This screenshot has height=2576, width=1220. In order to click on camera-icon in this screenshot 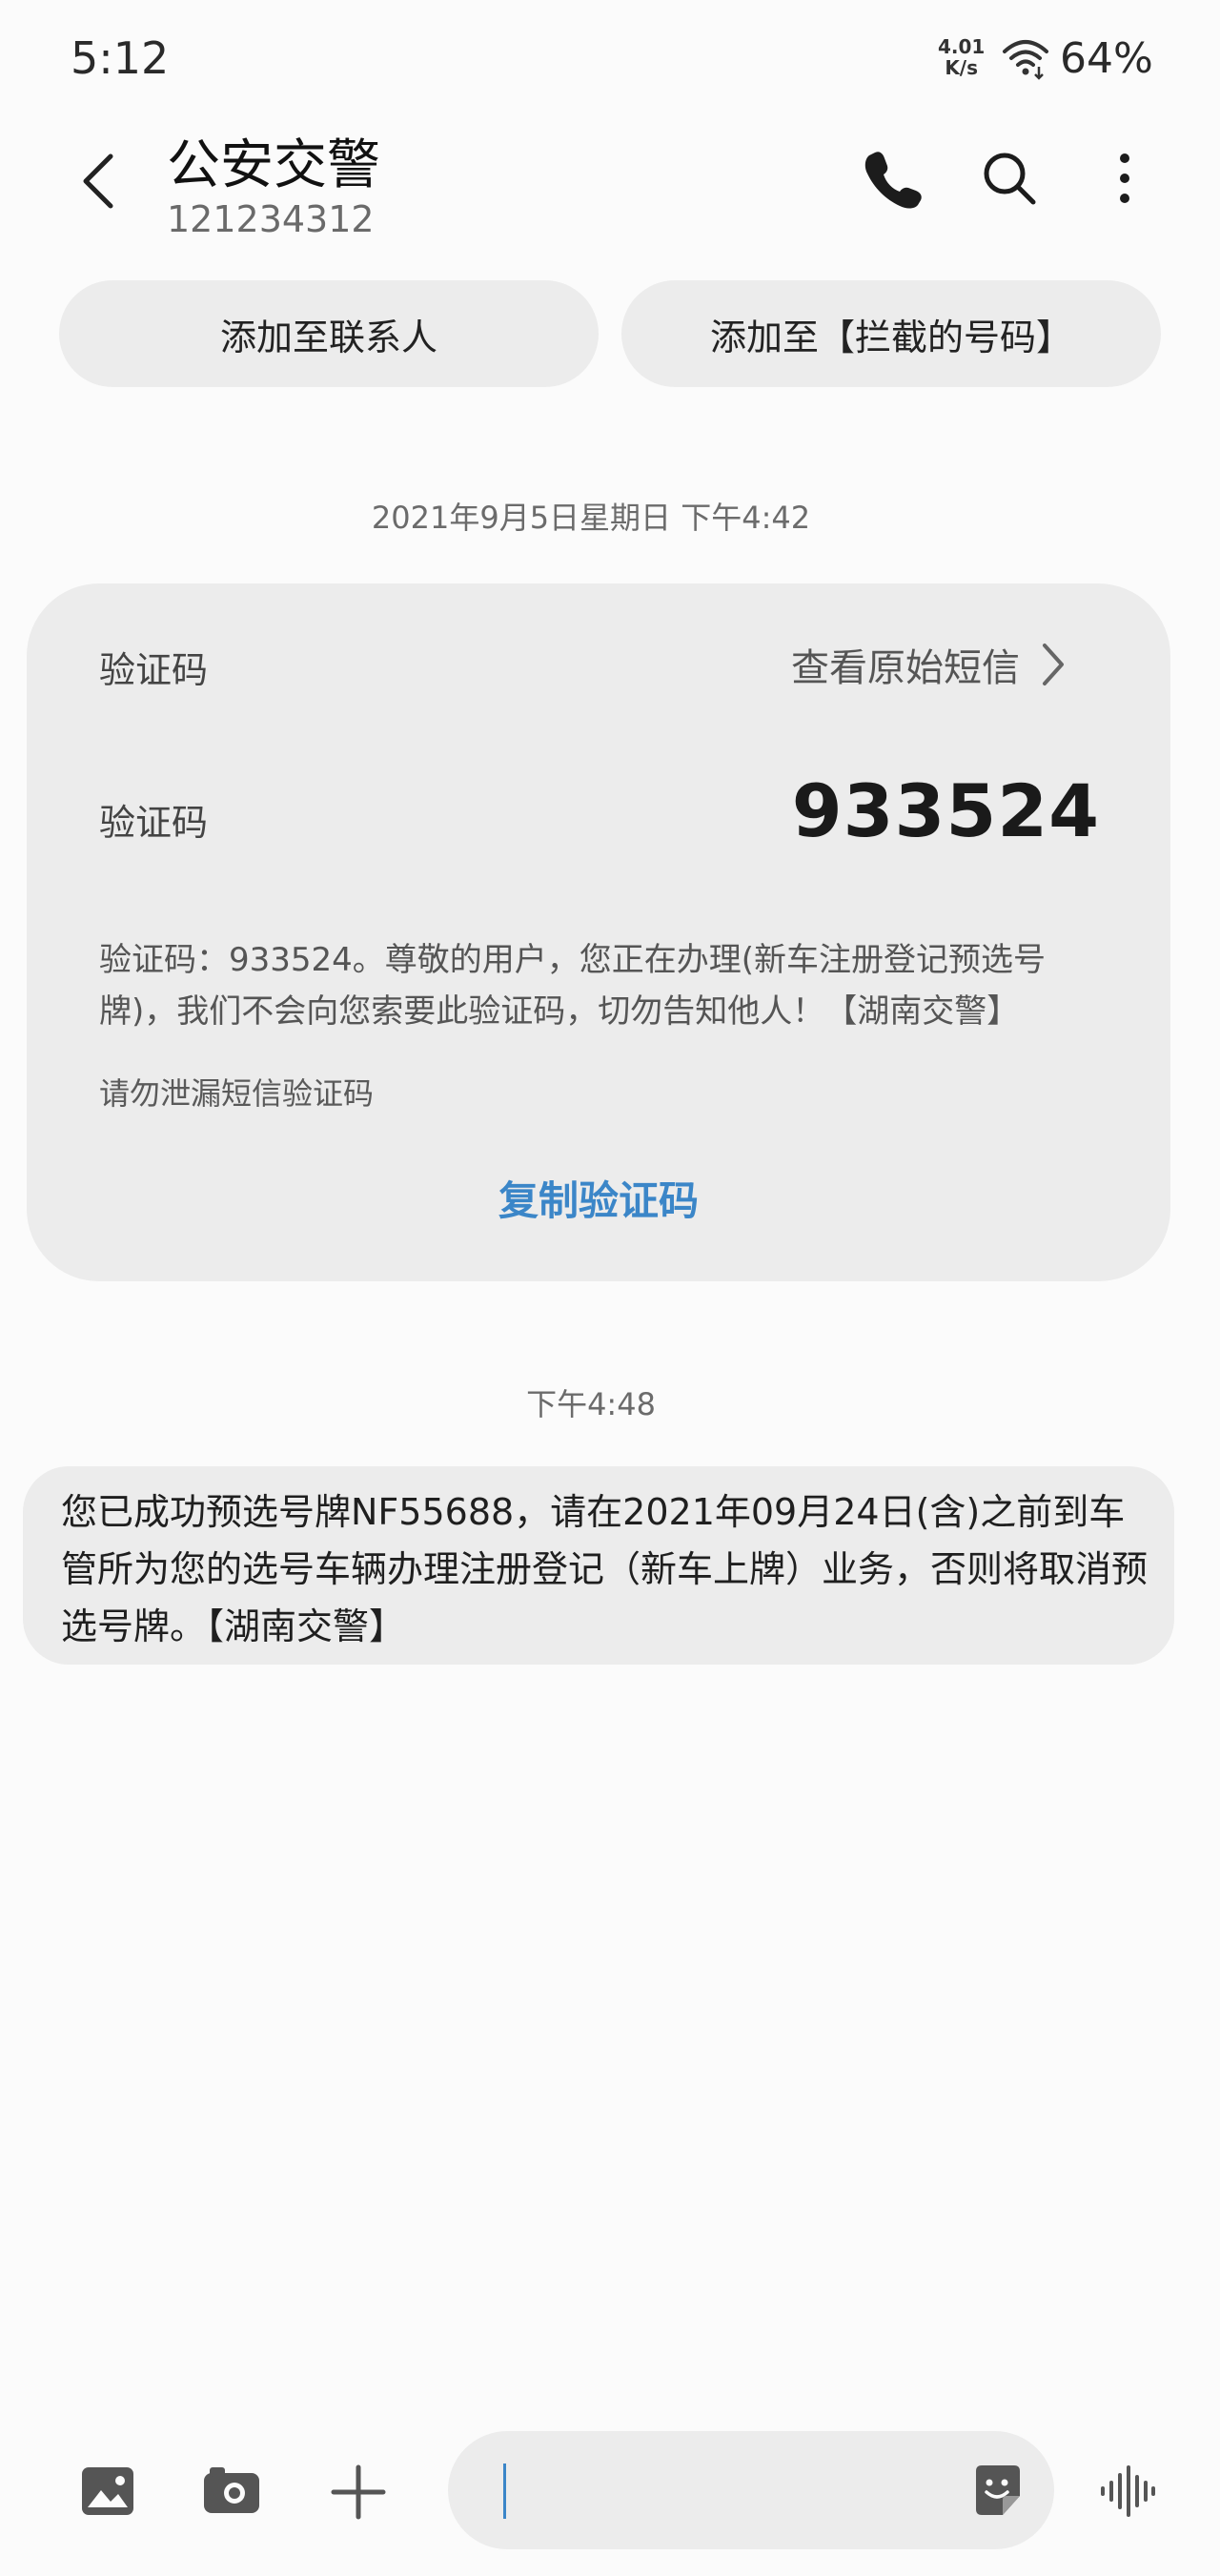, I will do `click(232, 2490)`.